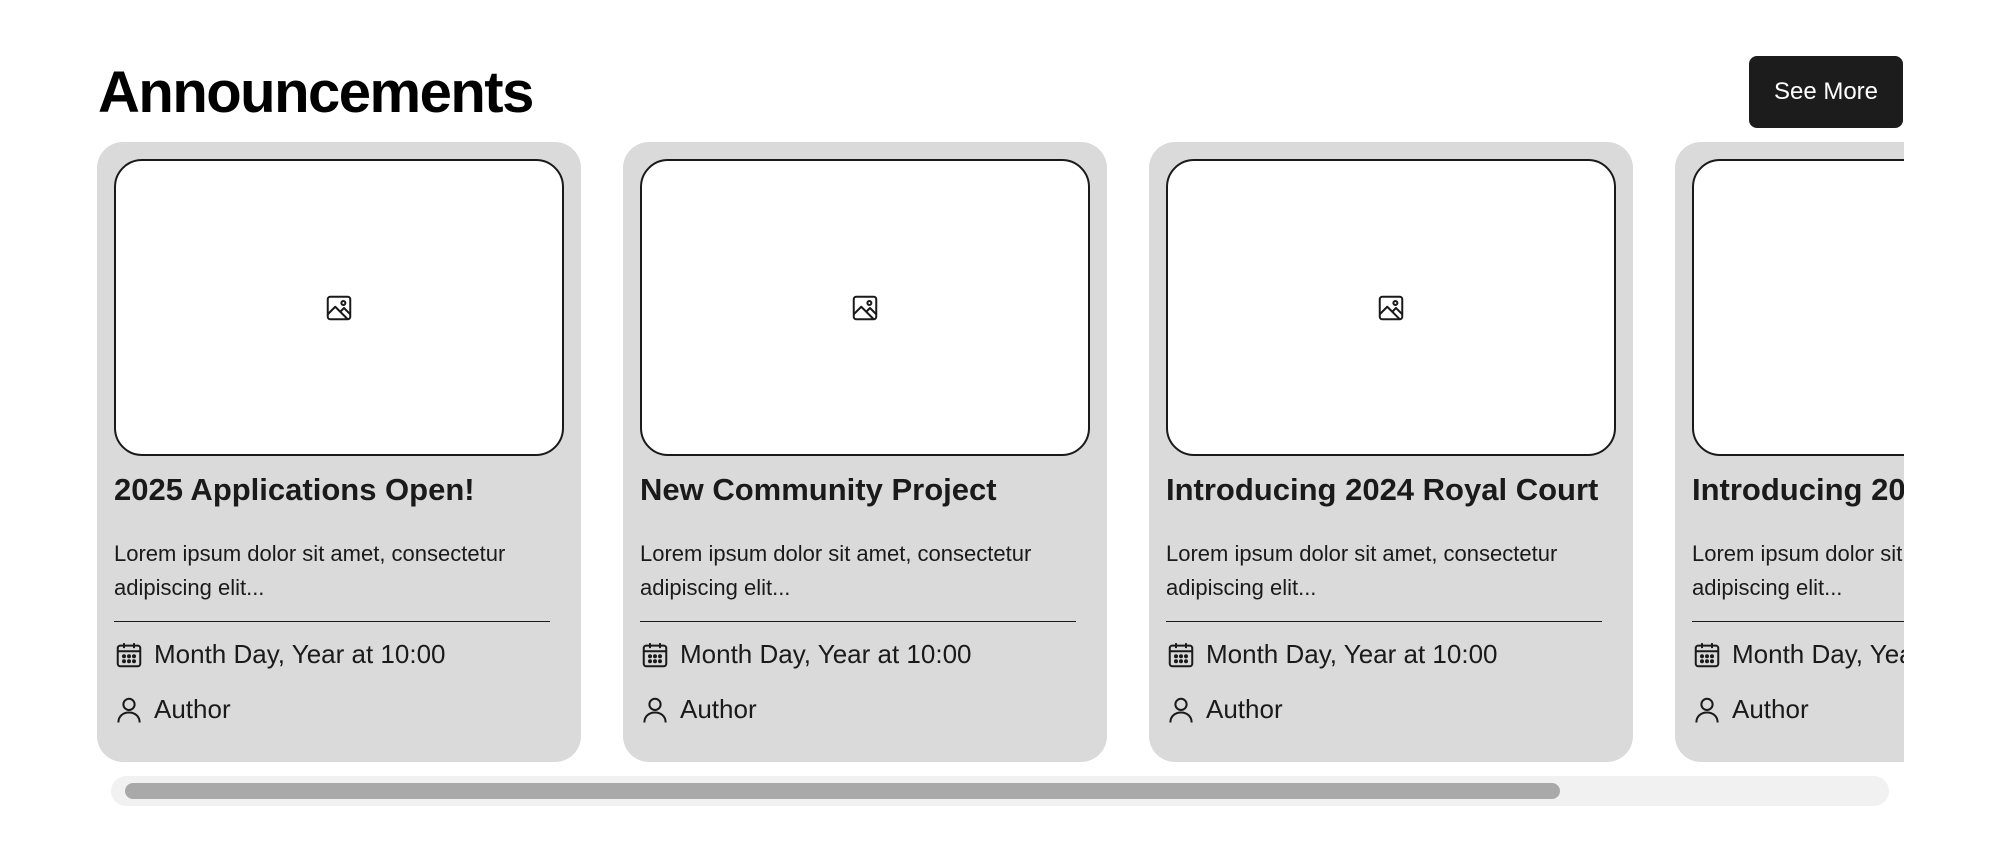  What do you see at coordinates (294, 489) in the screenshot?
I see `card-title: 2025 Applications Open!` at bounding box center [294, 489].